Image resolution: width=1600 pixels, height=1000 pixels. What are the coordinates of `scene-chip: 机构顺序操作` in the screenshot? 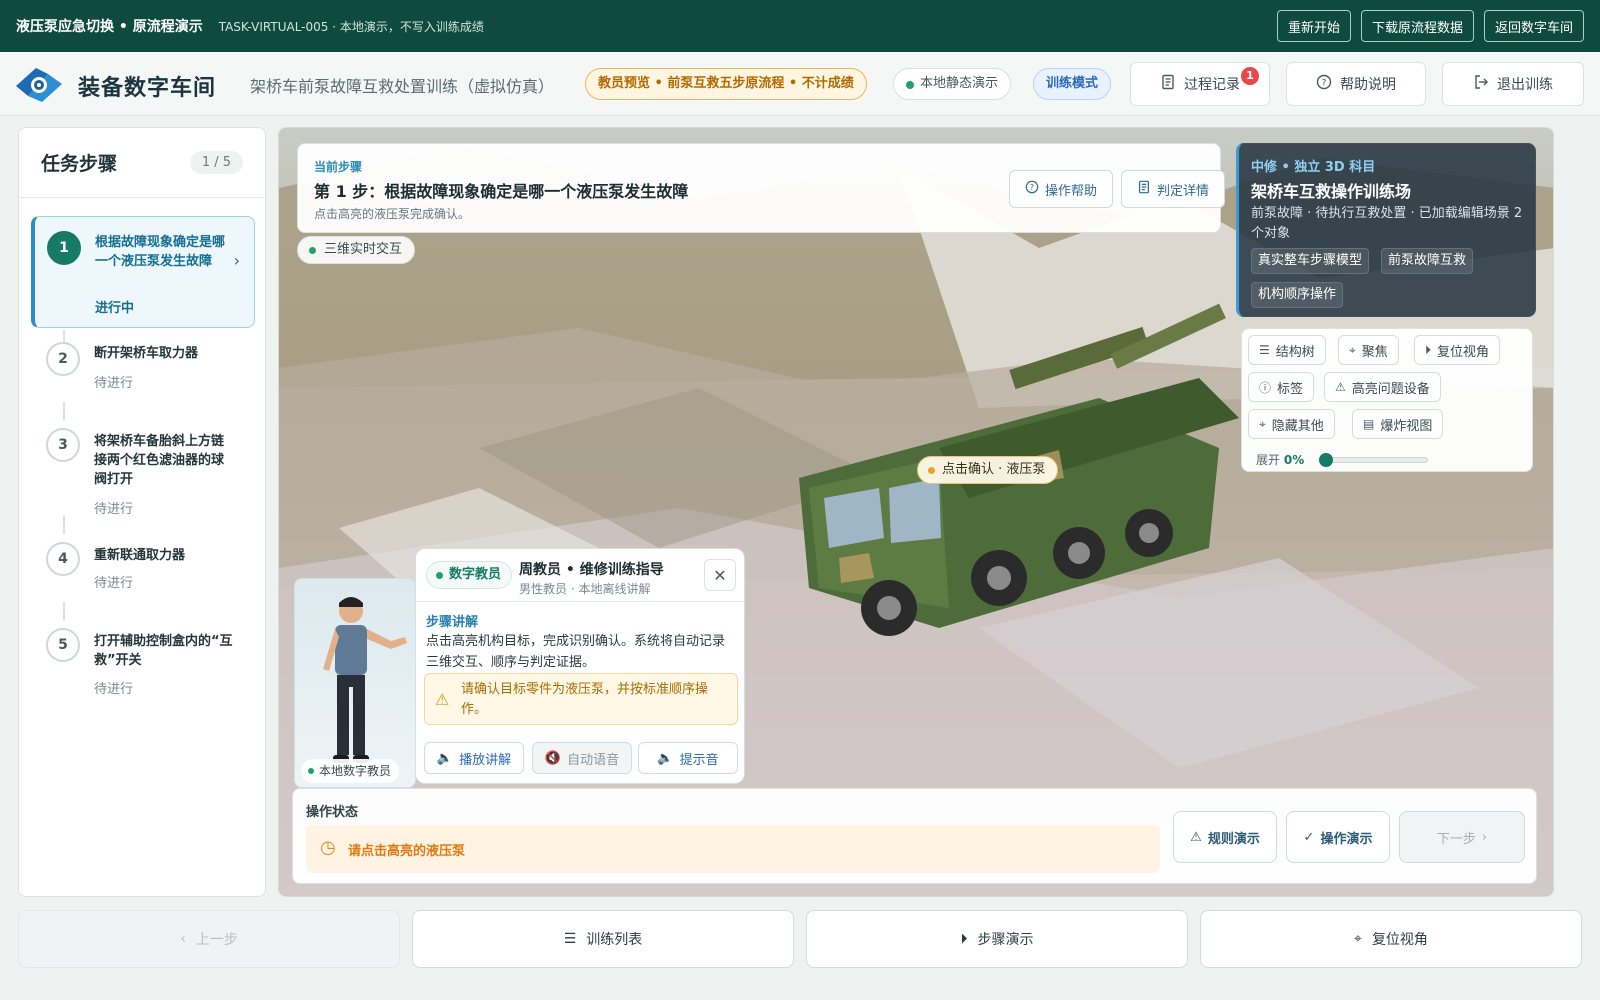 It's located at (1297, 295).